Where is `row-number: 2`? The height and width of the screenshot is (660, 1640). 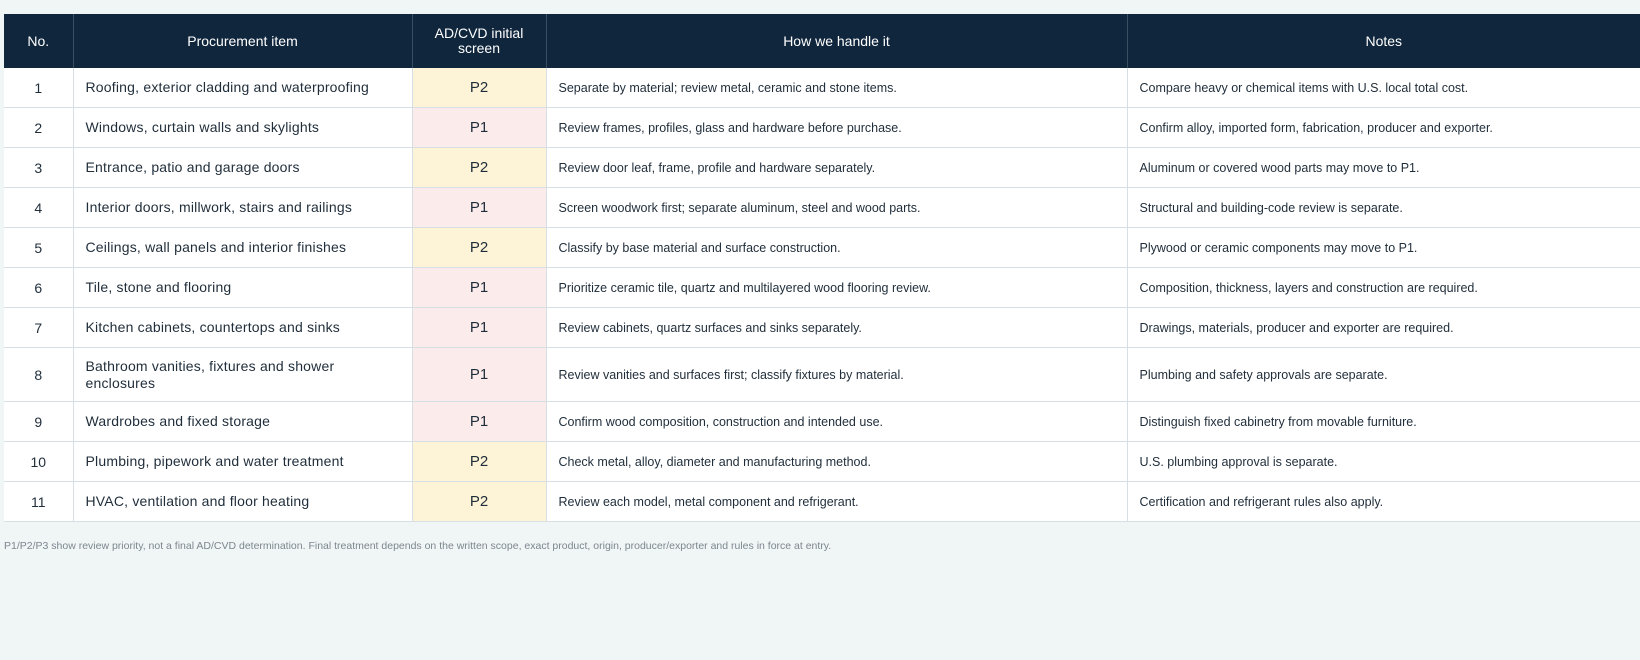
row-number: 2 is located at coordinates (39, 127).